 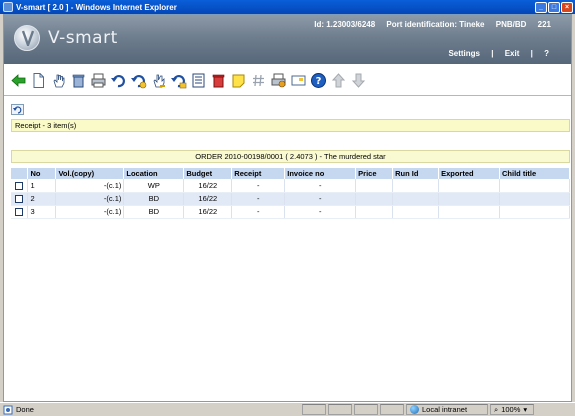 What do you see at coordinates (278, 80) in the screenshot?
I see `printer-settings-icon` at bounding box center [278, 80].